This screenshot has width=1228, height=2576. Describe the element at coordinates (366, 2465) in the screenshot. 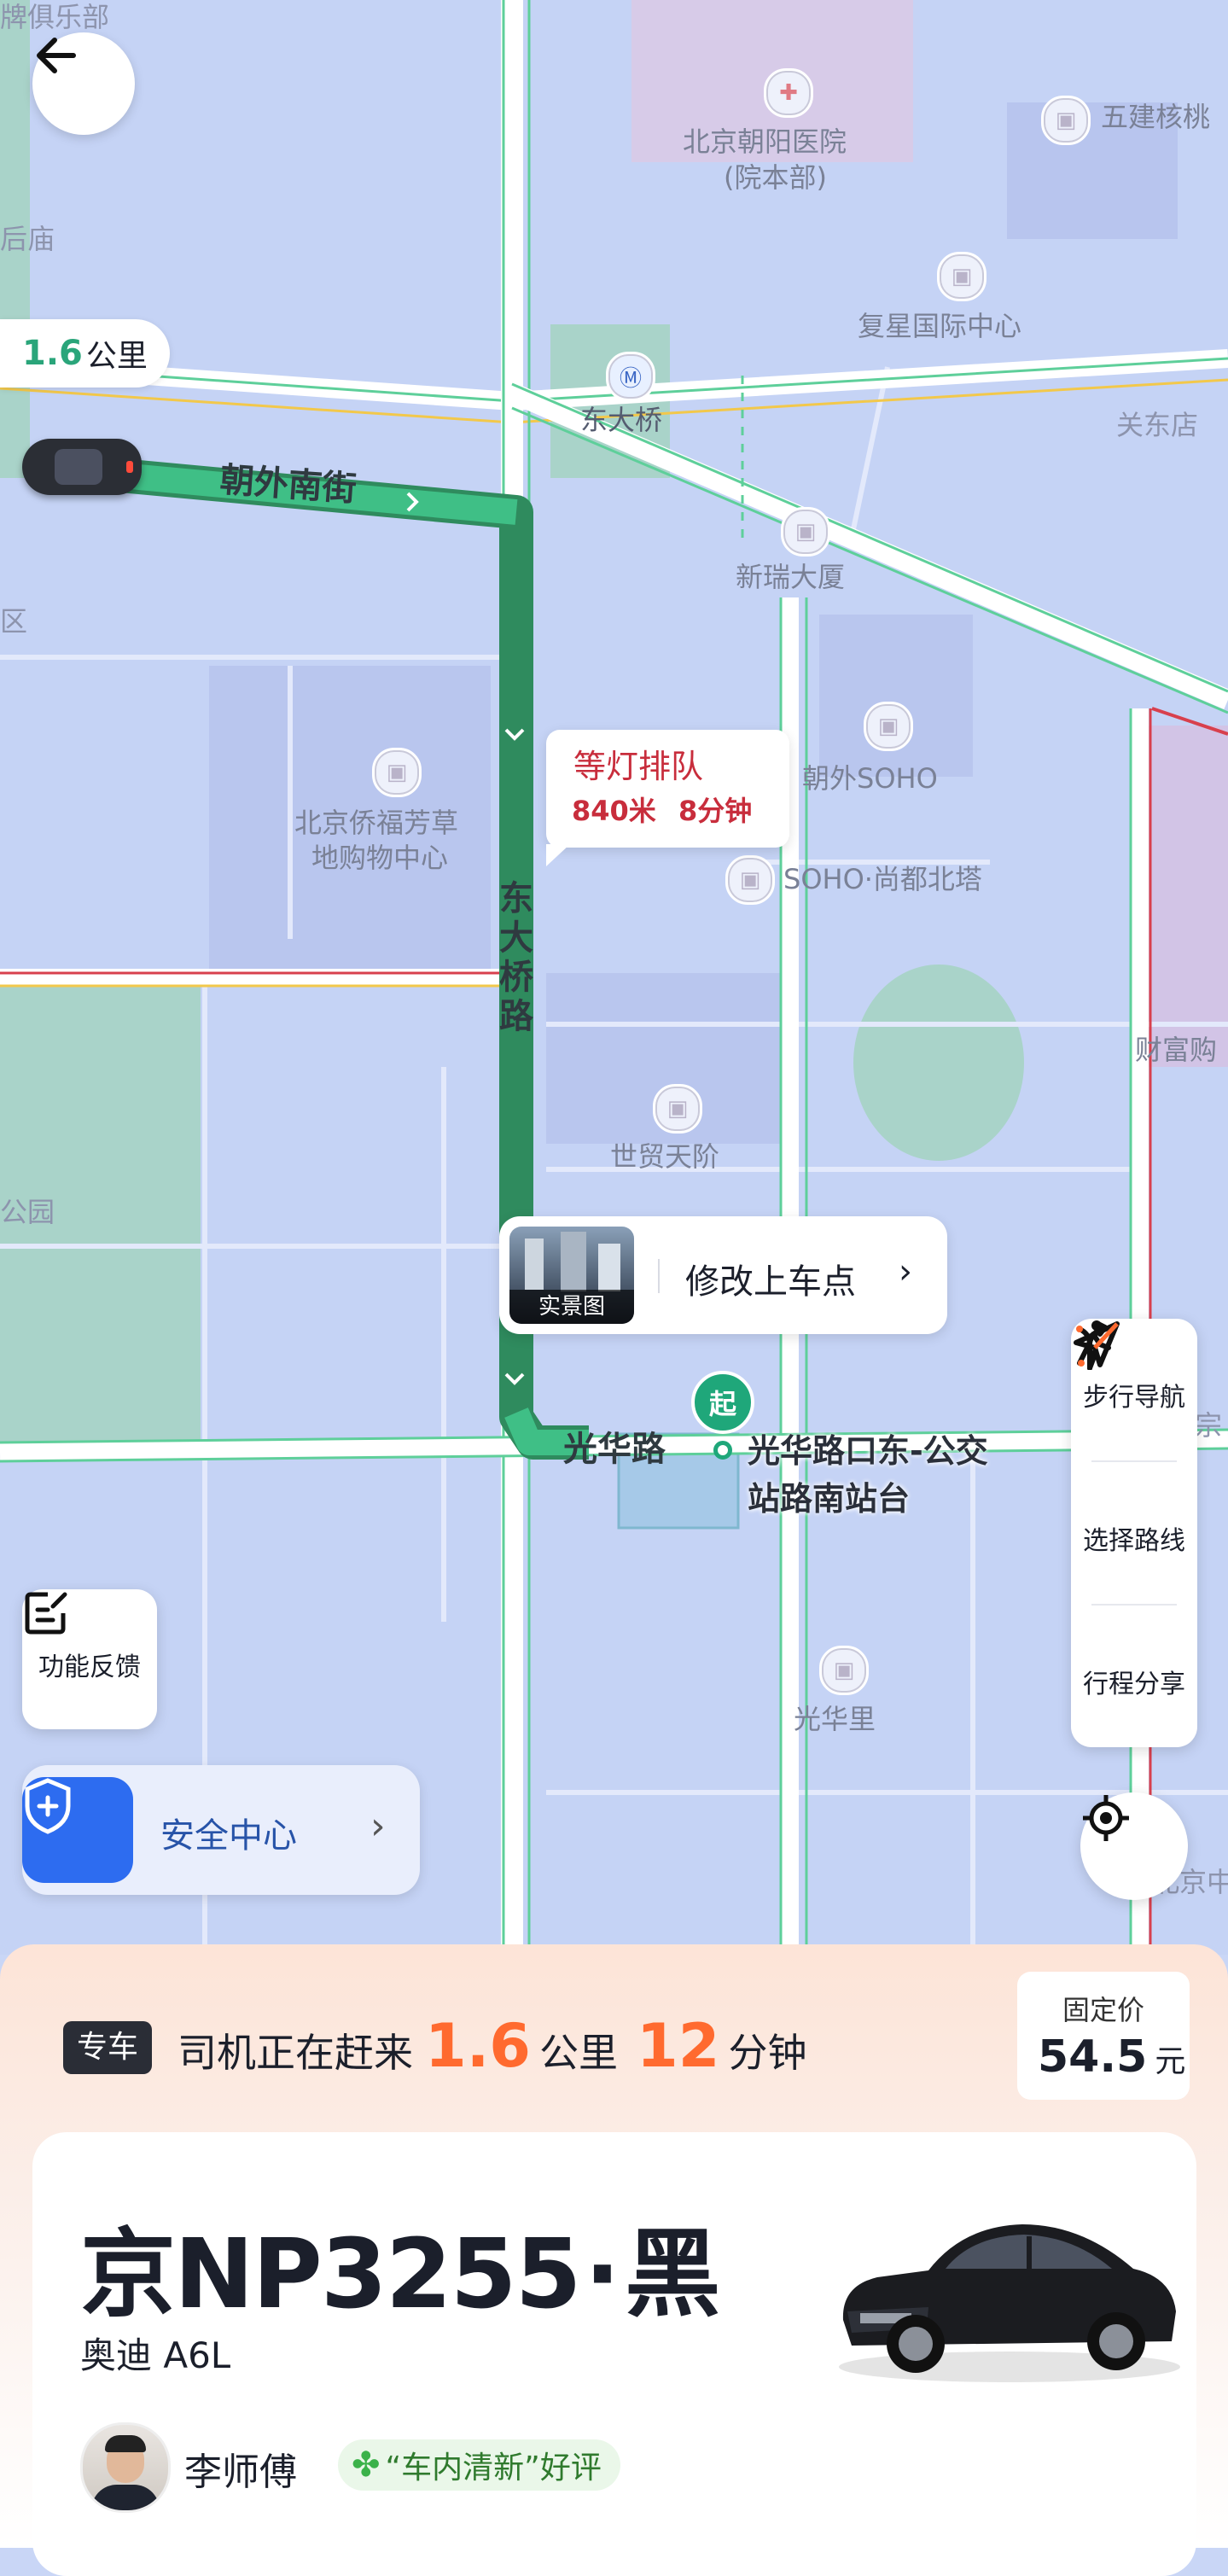

I see `clover-icon: ✤` at that location.